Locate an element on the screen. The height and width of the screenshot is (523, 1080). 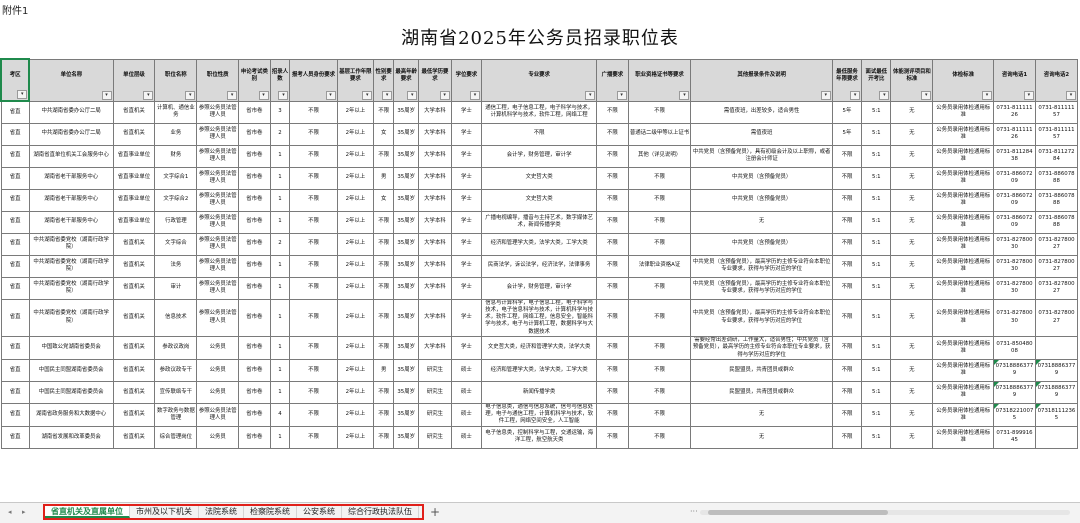
column-header: 考区 ▾ is located at coordinates (15, 80).